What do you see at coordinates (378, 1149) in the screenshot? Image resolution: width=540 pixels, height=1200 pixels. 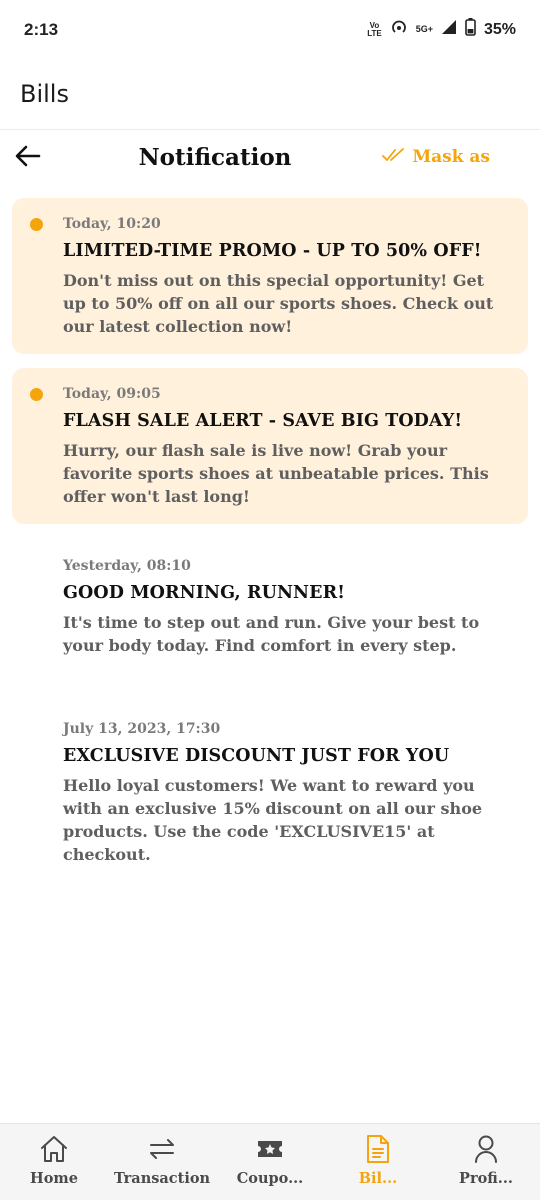 I see `document-icon` at bounding box center [378, 1149].